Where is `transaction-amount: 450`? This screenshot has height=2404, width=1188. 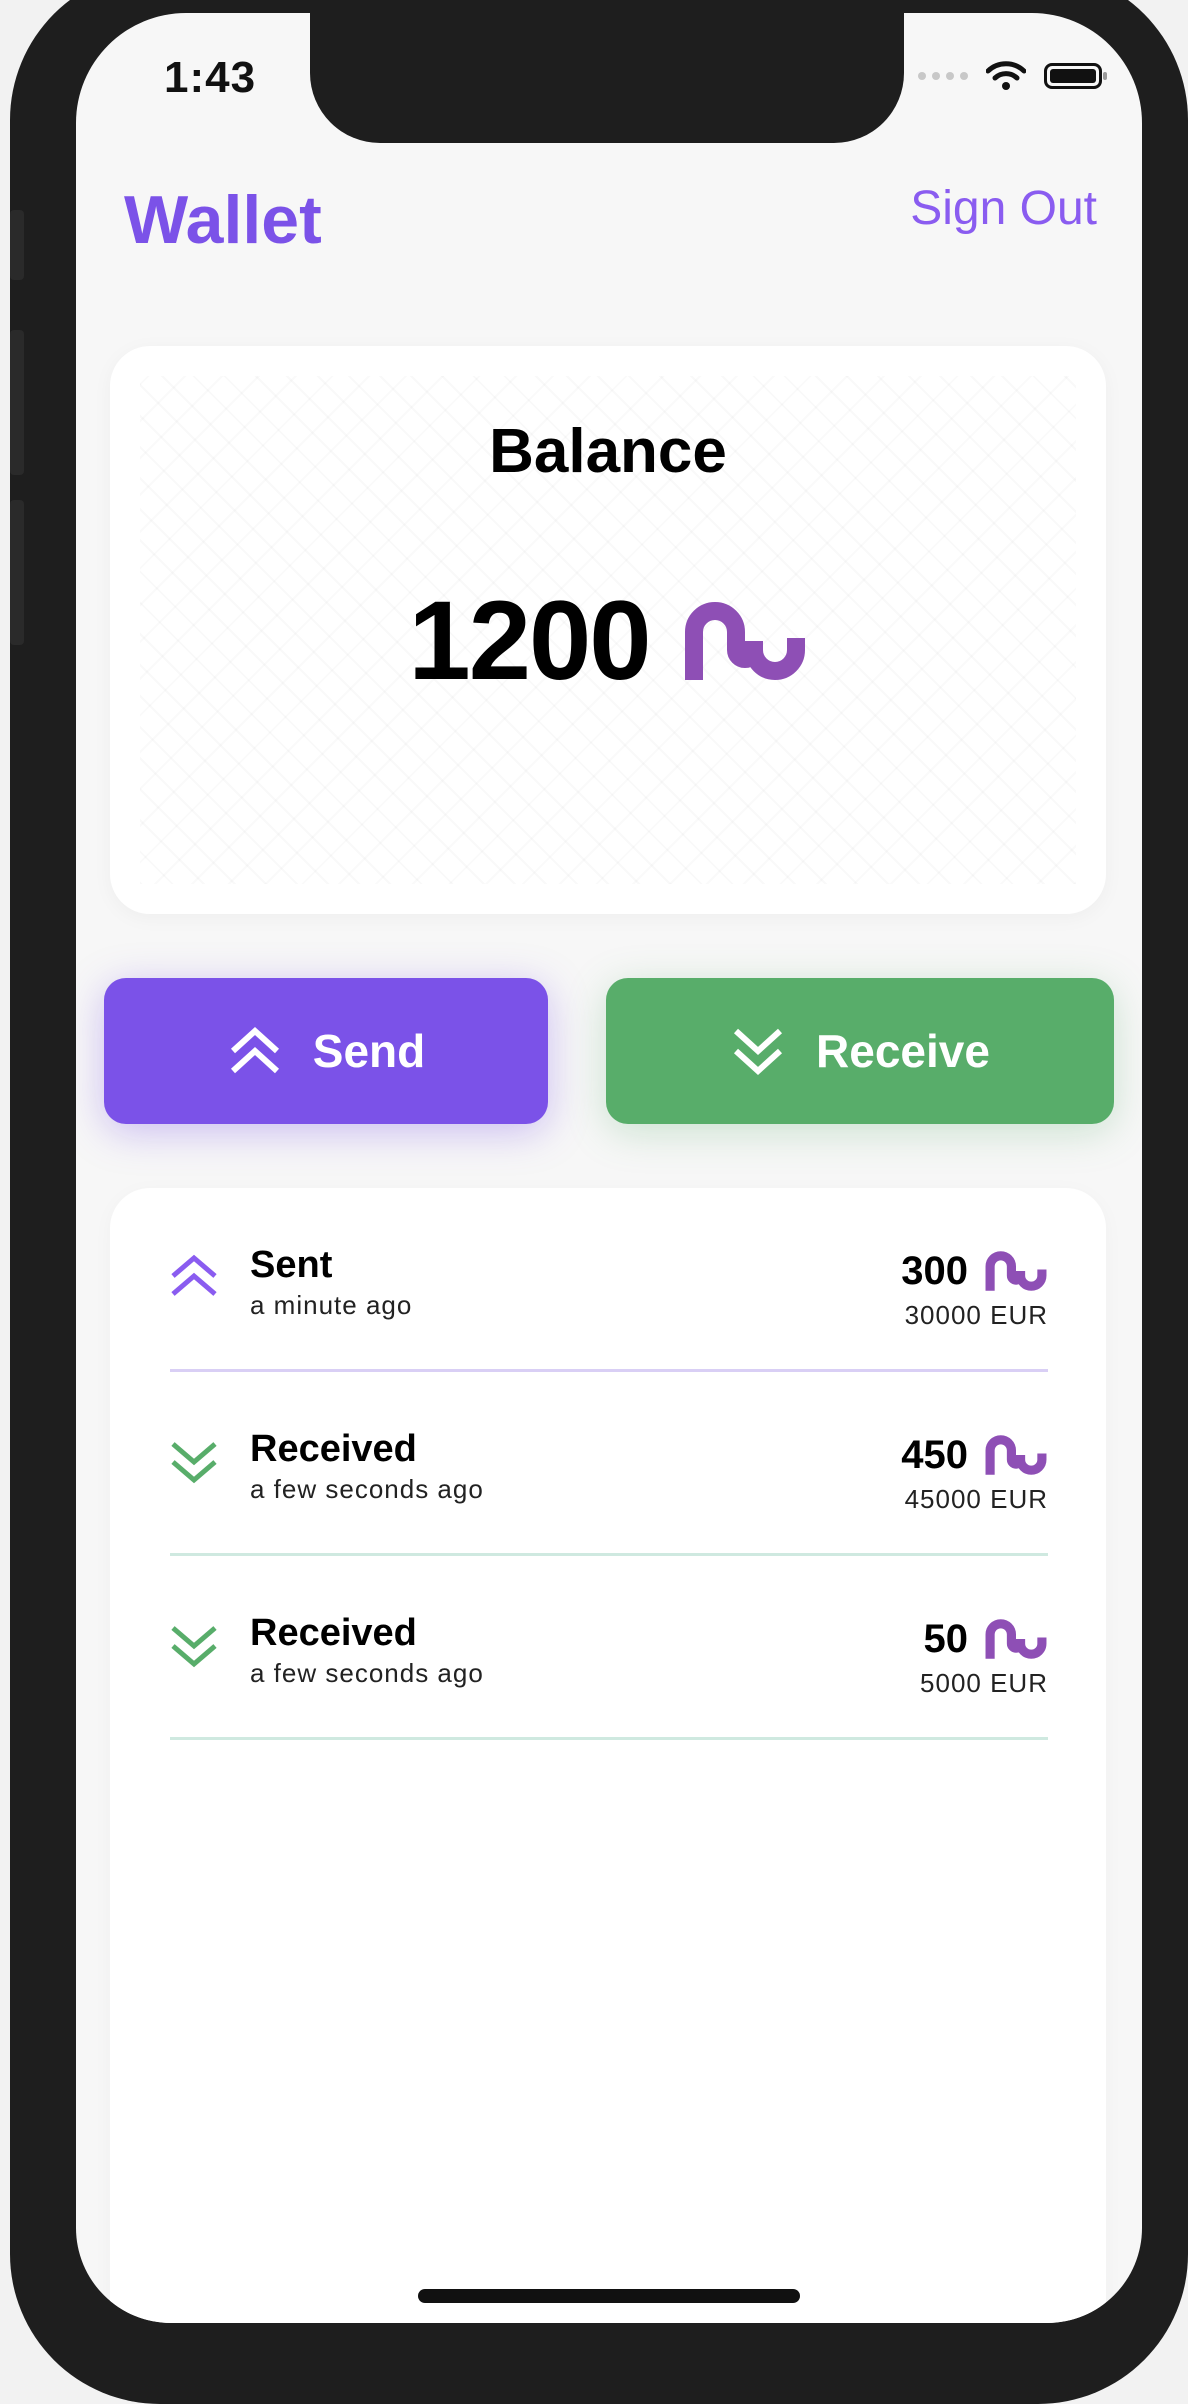 transaction-amount: 450 is located at coordinates (934, 1454).